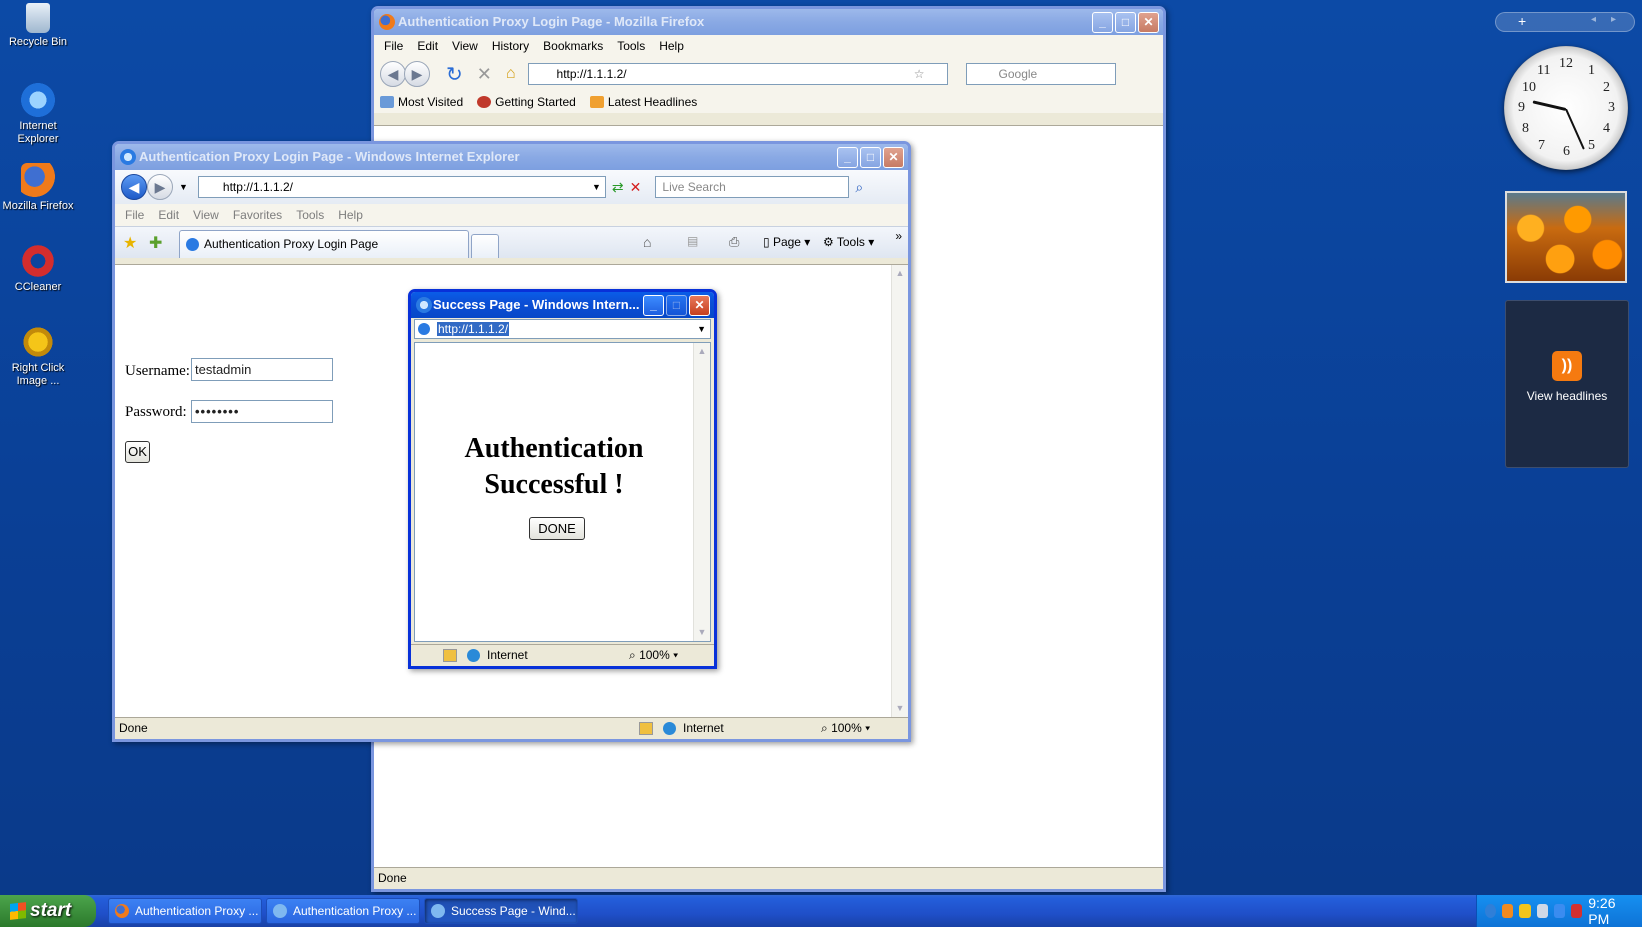 Image resolution: width=1642 pixels, height=927 pixels. I want to click on bookmark-latest-headlines: Latest Headlines, so click(643, 102).